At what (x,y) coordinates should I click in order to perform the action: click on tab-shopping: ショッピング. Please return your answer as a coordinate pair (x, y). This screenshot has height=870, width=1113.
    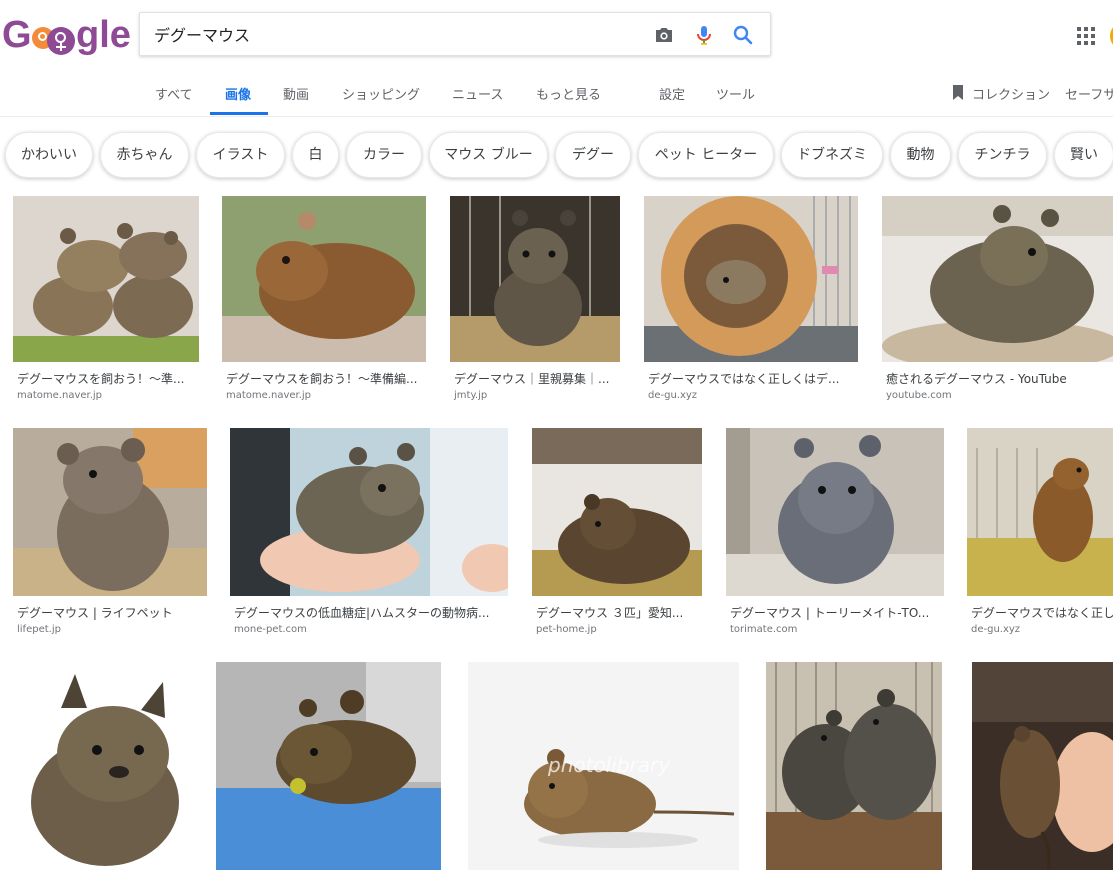
    Looking at the image, I should click on (381, 93).